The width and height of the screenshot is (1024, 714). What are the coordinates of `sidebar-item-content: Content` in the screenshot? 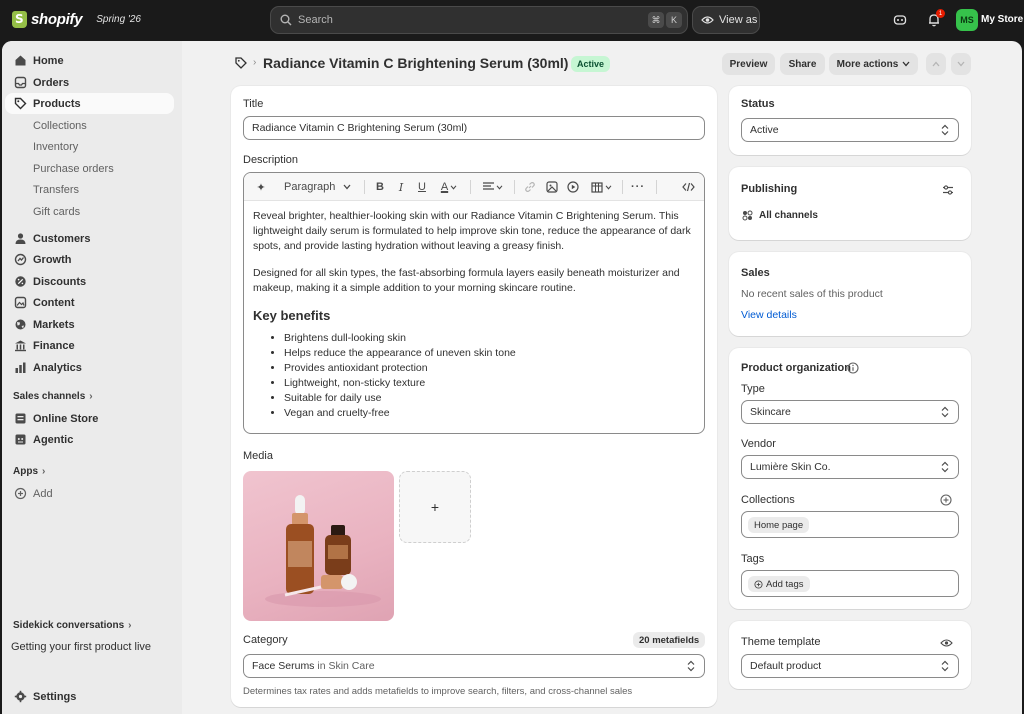 It's located at (89, 302).